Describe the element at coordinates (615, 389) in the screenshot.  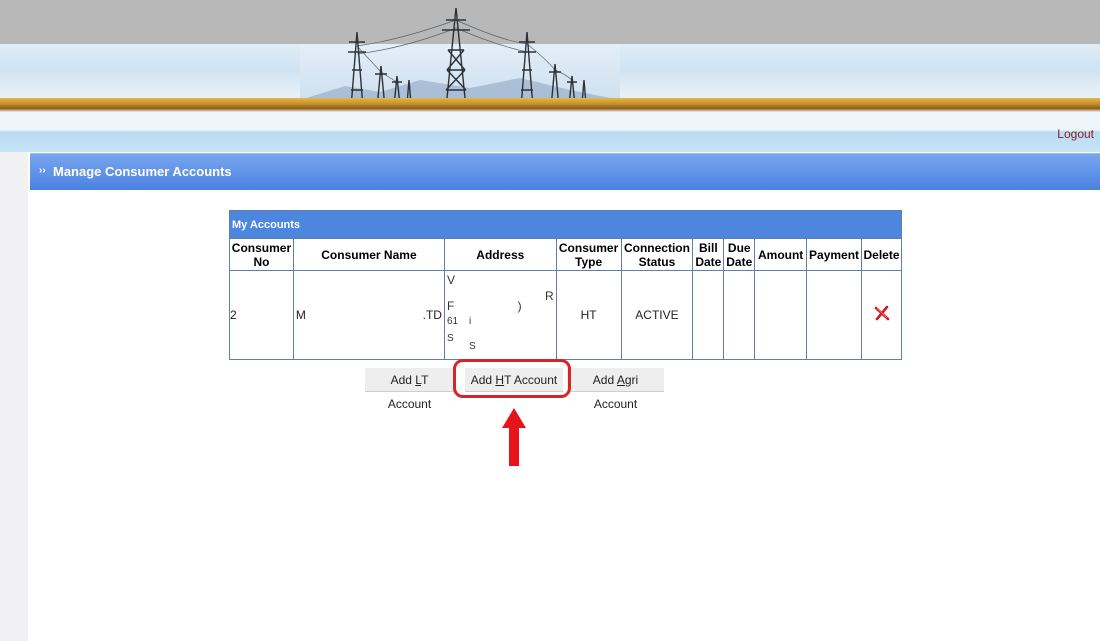
I see `add-agri-account-button: Add Agri Account` at that location.